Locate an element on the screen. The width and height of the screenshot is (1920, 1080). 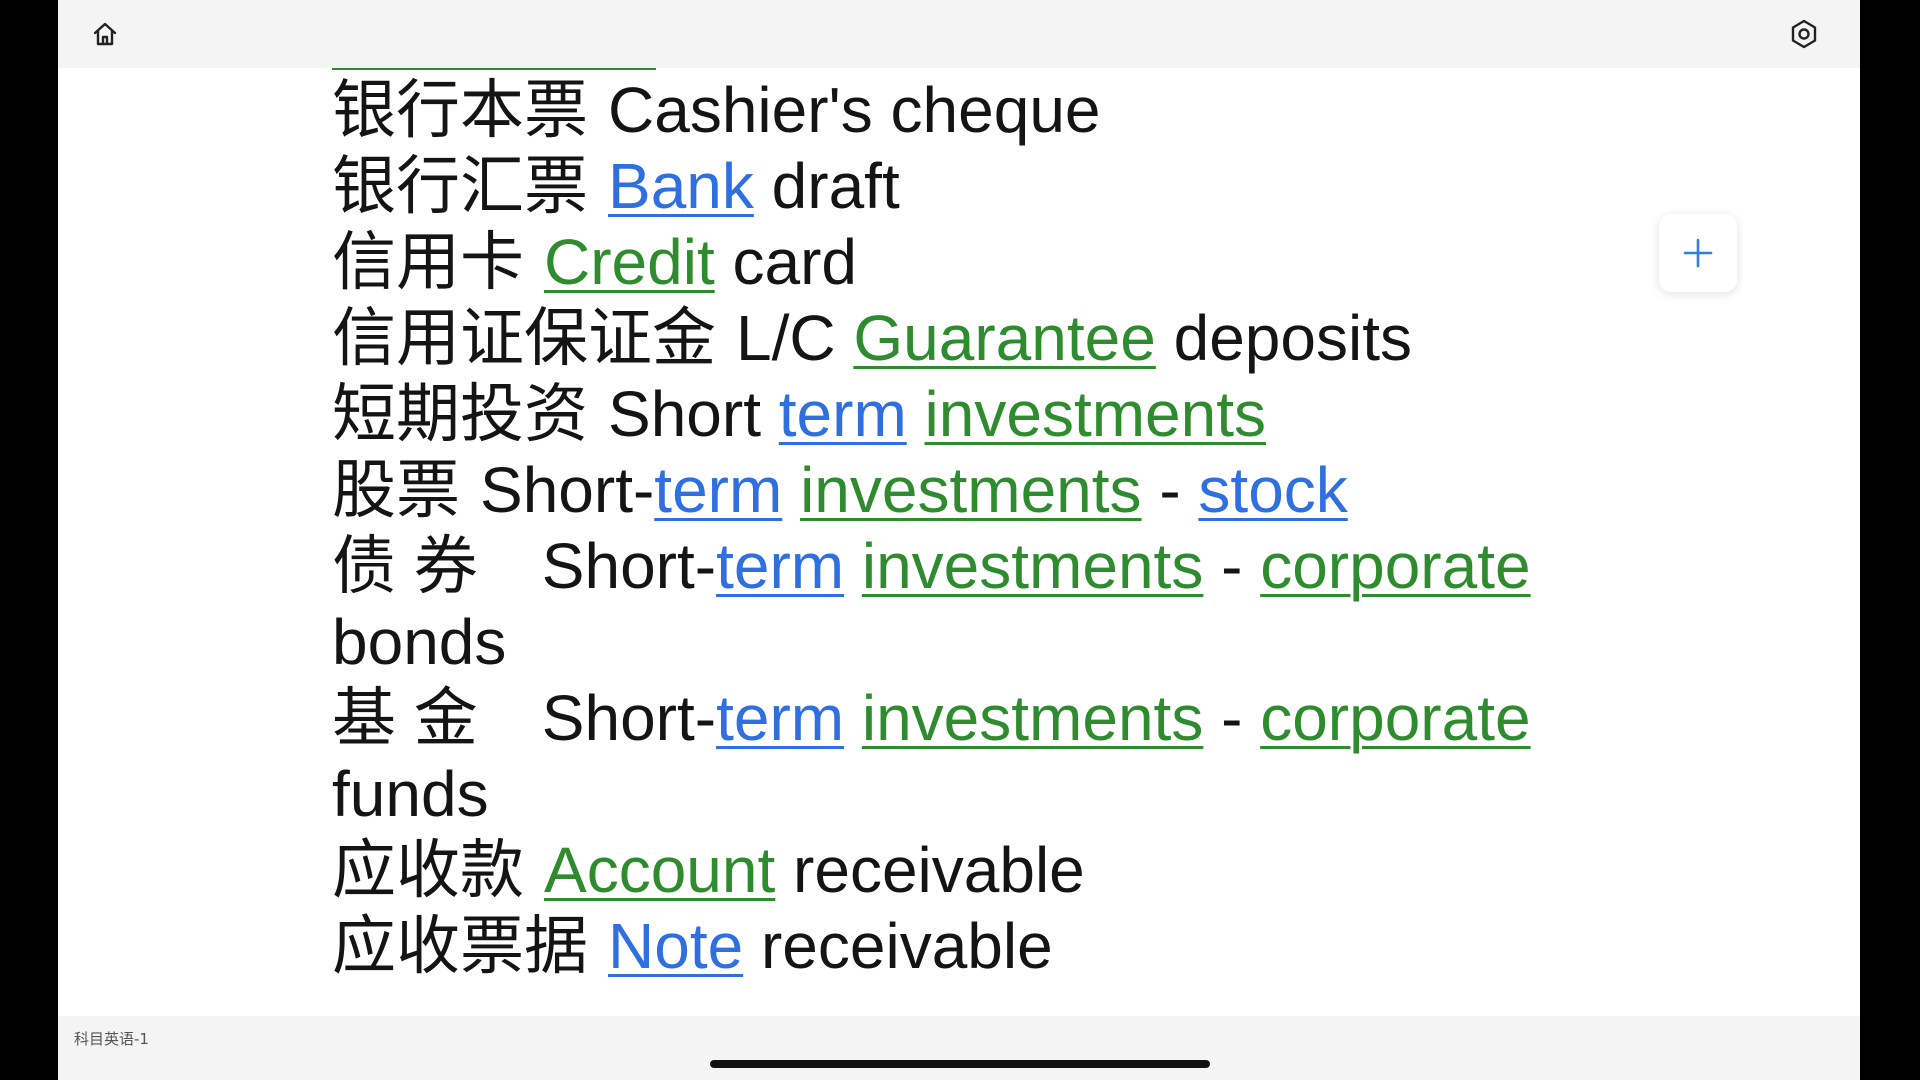
settings-icon is located at coordinates (1804, 34).